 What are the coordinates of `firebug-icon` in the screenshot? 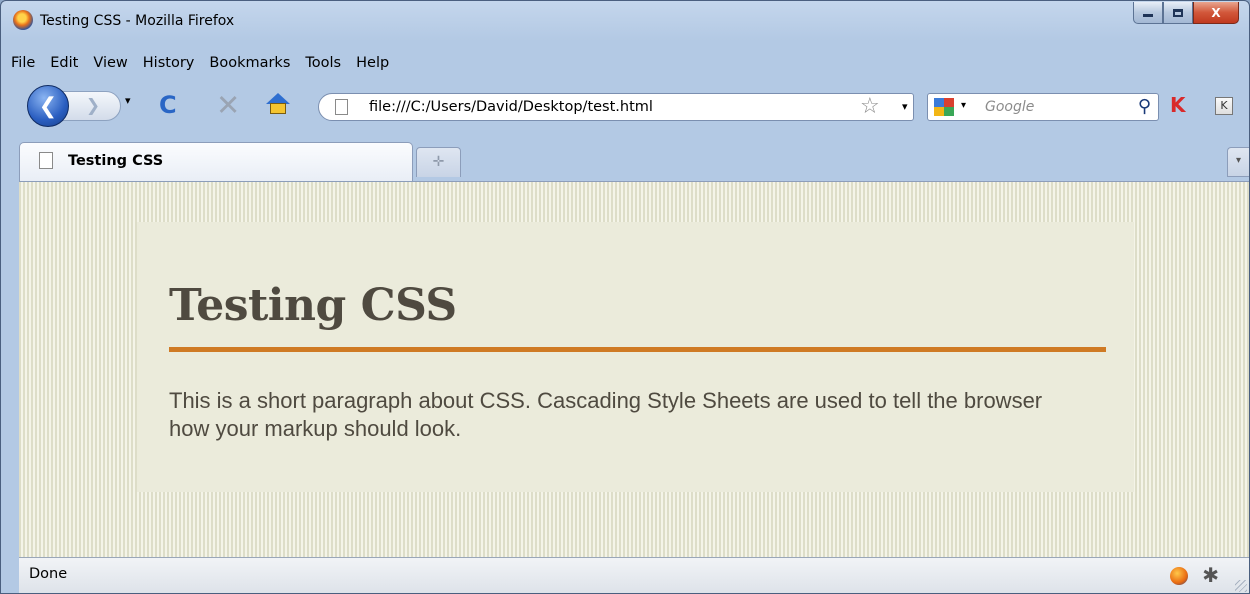 It's located at (1179, 576).